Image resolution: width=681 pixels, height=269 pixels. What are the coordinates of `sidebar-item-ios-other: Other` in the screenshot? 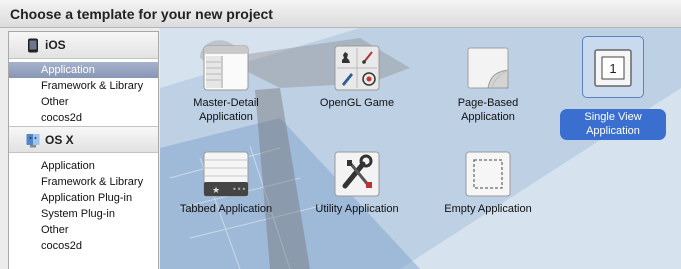 It's located at (83, 102).